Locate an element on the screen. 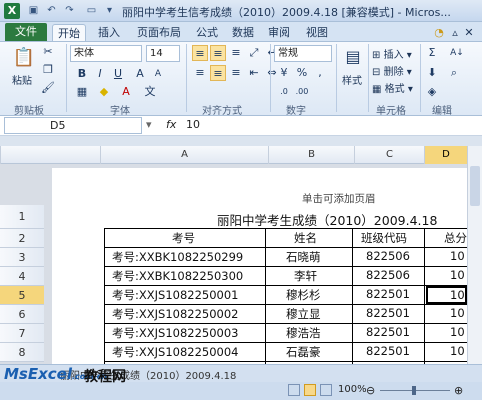 This screenshot has width=482, height=400. tab-data: 数据 is located at coordinates (243, 32).